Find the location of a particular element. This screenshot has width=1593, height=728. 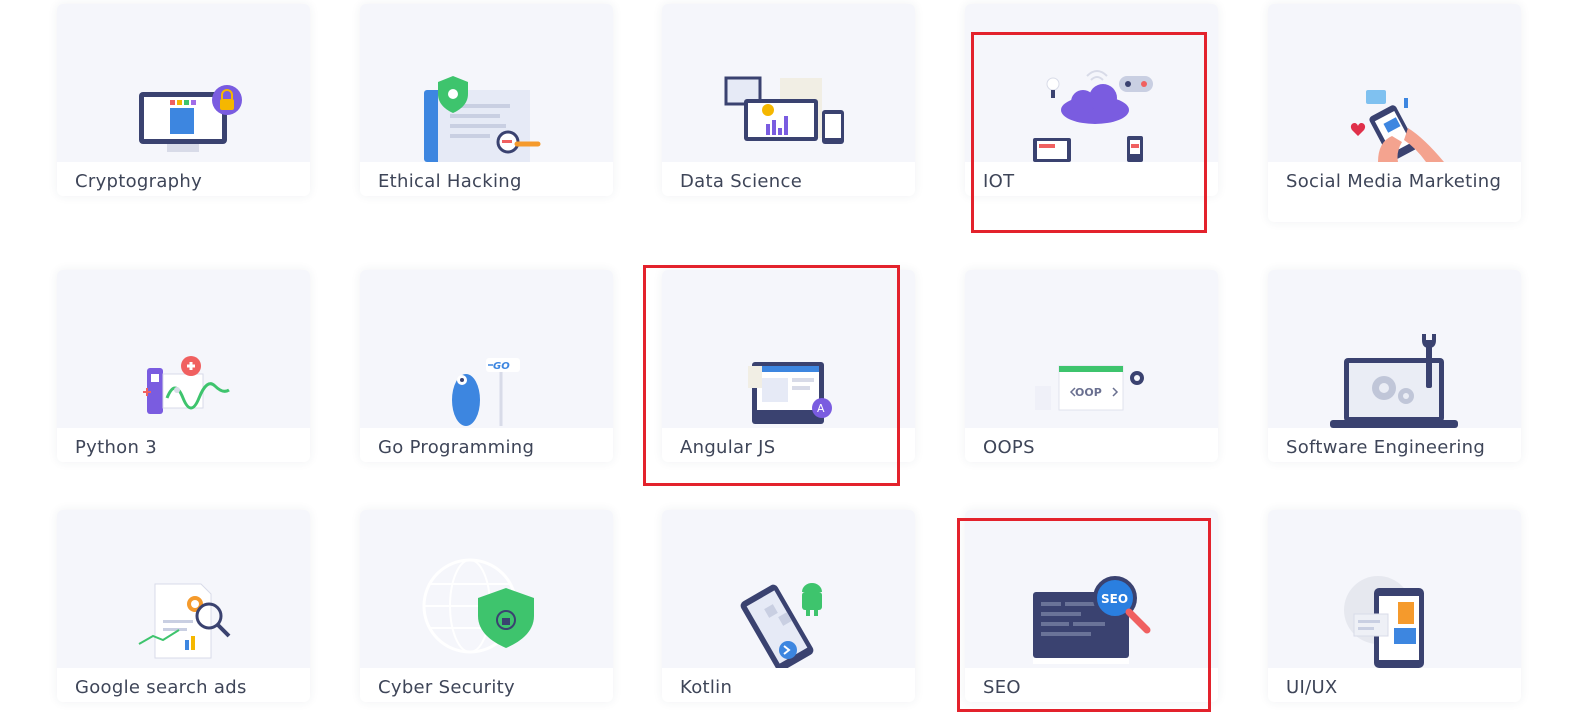

course-title: IOT is located at coordinates (1091, 179).